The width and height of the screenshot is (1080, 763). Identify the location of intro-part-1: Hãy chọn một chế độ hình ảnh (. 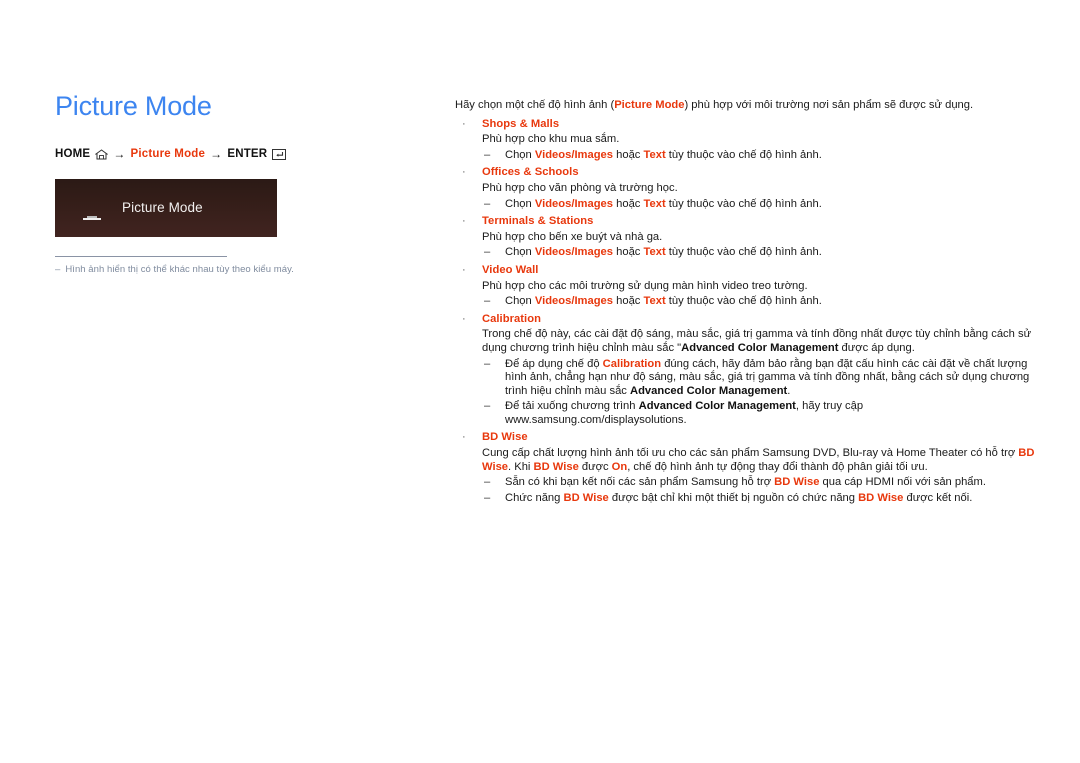
(535, 105).